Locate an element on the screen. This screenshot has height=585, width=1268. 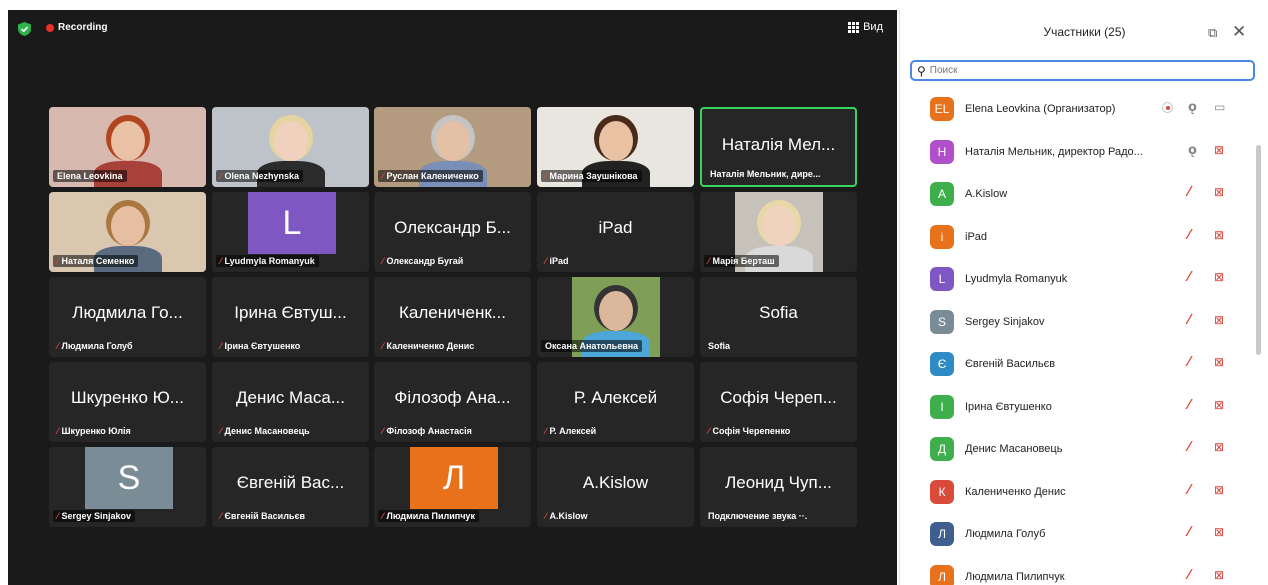
recording-dot-icon is located at coordinates (50, 28).